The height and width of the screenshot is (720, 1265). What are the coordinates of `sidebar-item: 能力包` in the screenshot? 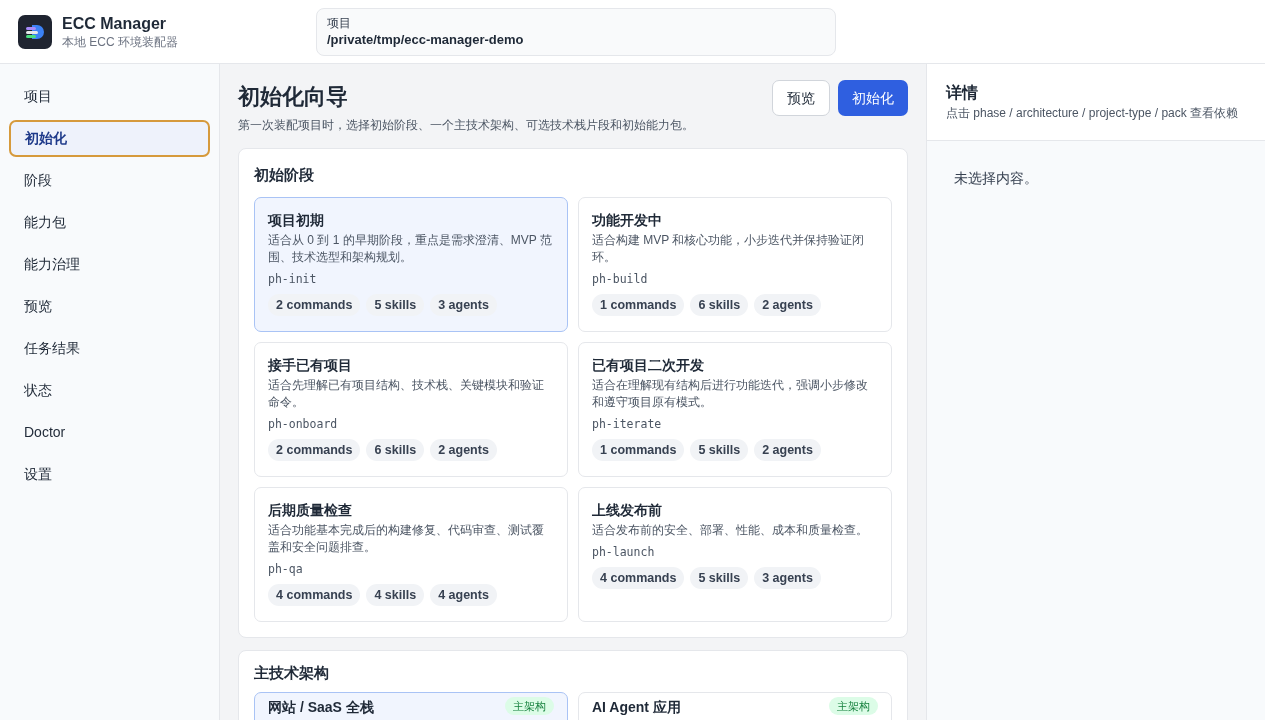 It's located at (109, 222).